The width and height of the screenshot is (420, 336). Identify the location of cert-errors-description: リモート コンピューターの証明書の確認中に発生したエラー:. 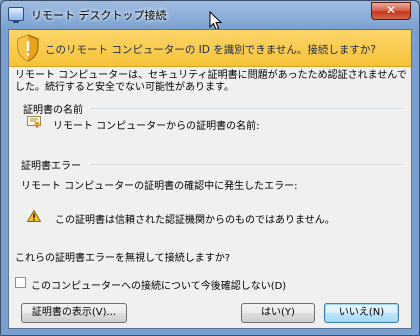
(159, 186).